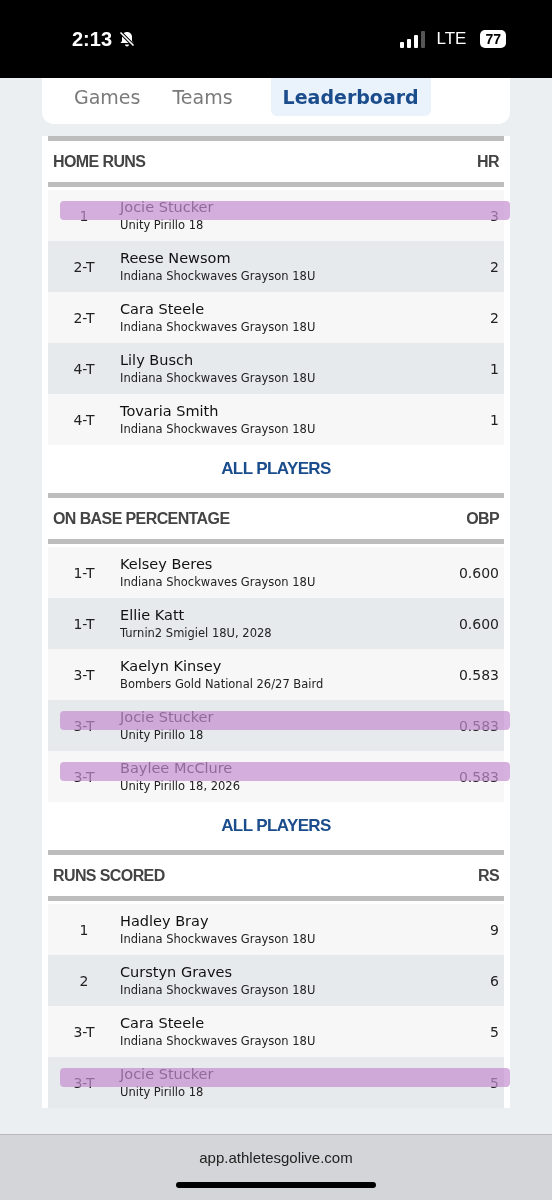 Image resolution: width=552 pixels, height=1200 pixels. What do you see at coordinates (276, 572) in the screenshot?
I see `player-row: 1-T Kelsey Beres Indiana Shockwaves Grayson 18U 0.600` at bounding box center [276, 572].